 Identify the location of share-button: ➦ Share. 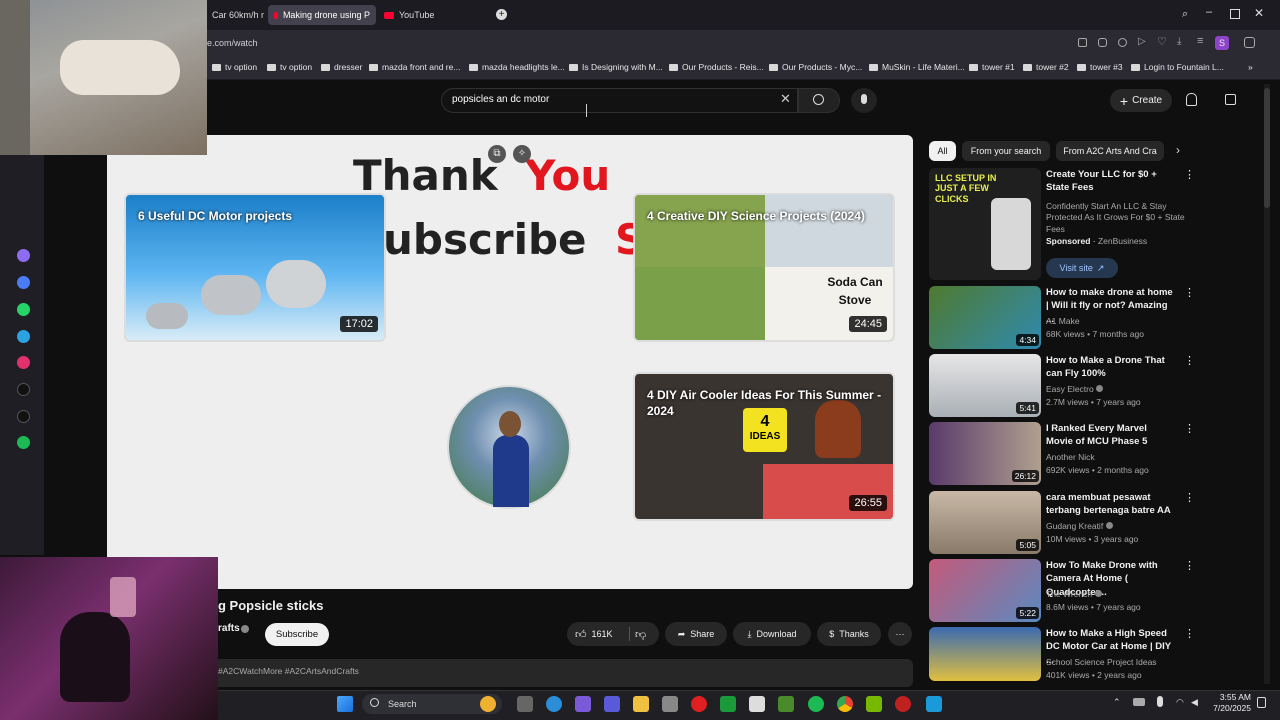
(696, 634).